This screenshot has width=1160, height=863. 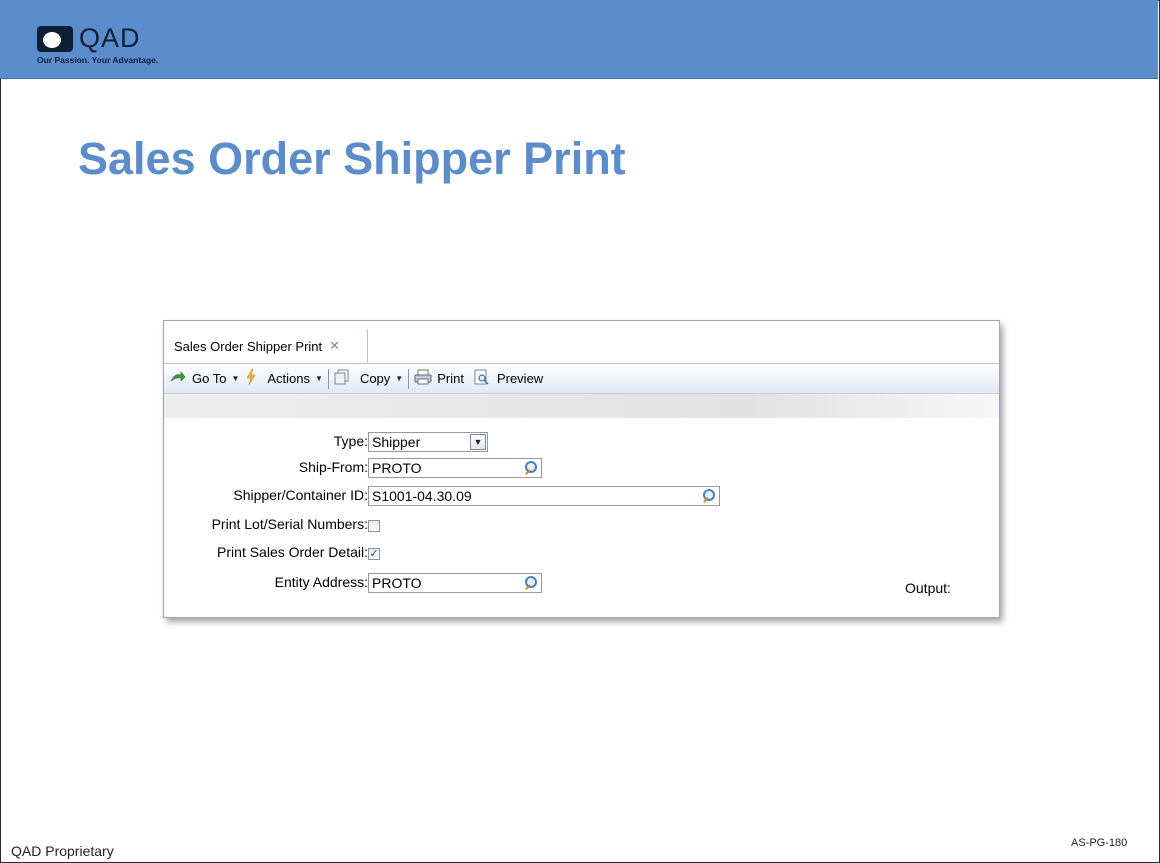 I want to click on close-icon: ✕, so click(x=334, y=346).